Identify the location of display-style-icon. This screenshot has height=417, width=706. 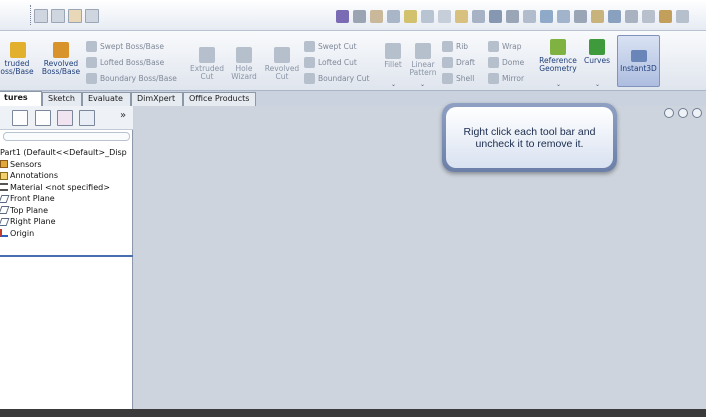
(546, 16).